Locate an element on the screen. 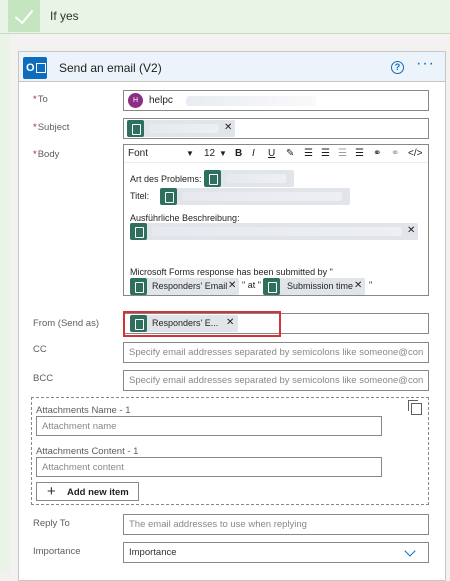  duplicate-icon is located at coordinates (415, 407).